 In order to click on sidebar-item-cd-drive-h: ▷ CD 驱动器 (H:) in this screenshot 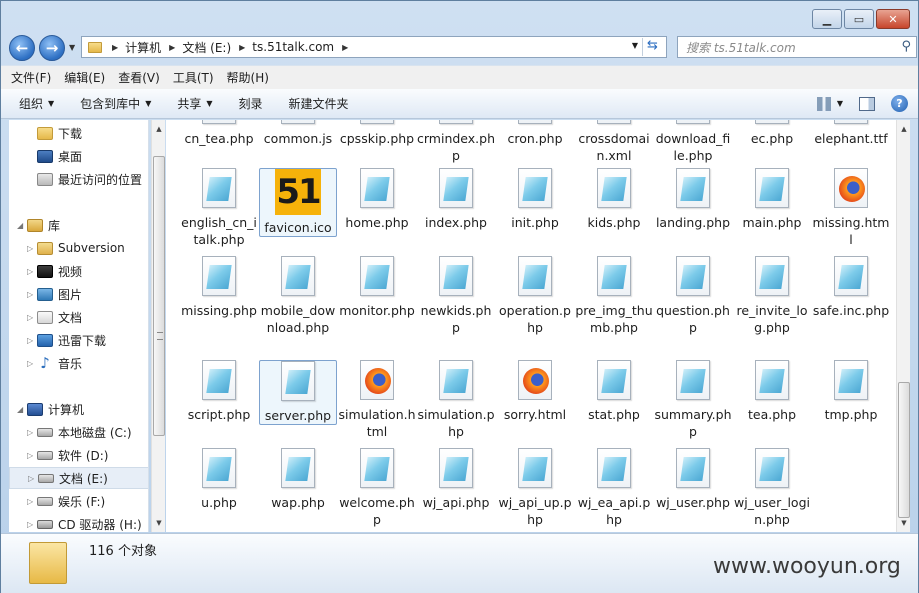, I will do `click(78, 522)`.